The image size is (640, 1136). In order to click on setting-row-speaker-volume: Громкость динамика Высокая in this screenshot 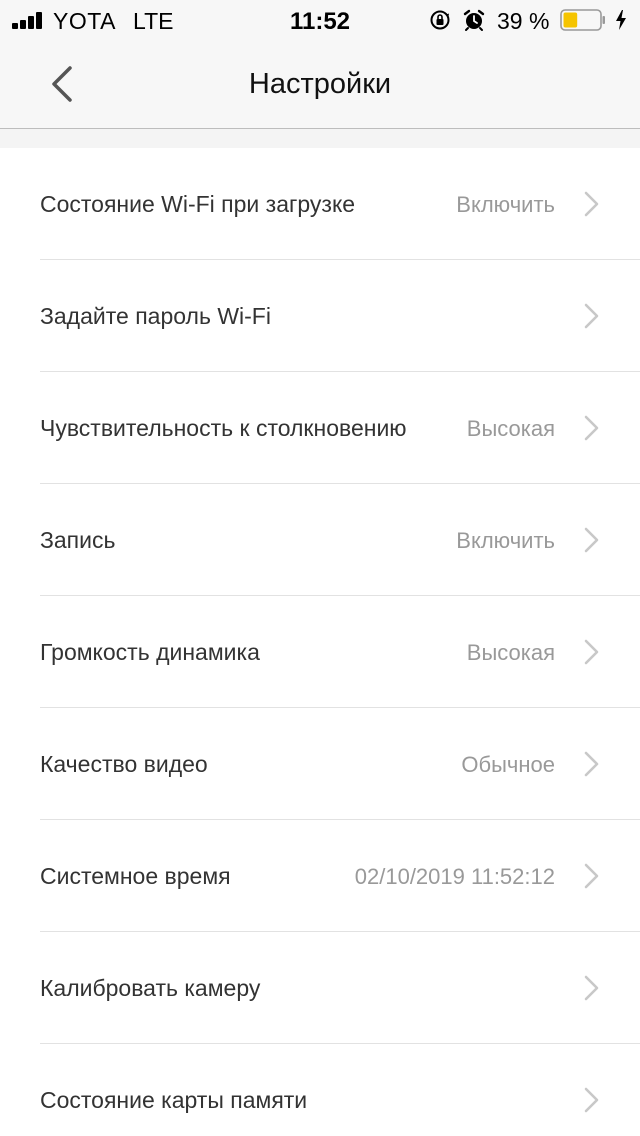, I will do `click(320, 652)`.